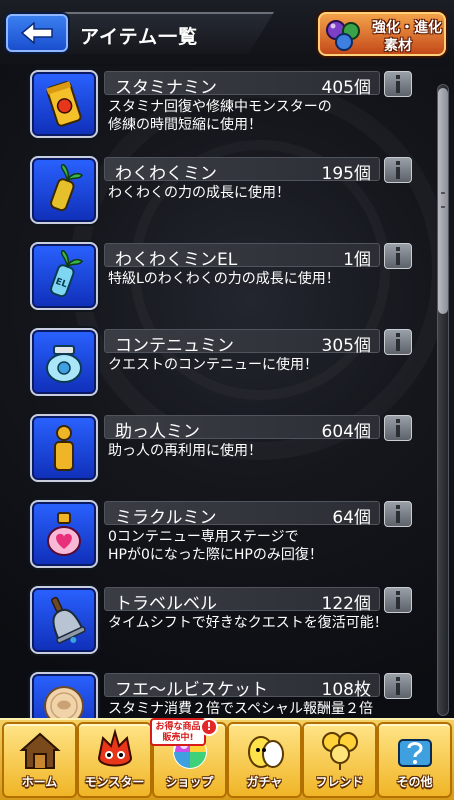  I want to click on evolve-materials-button: 強化・進化 素材, so click(382, 34).